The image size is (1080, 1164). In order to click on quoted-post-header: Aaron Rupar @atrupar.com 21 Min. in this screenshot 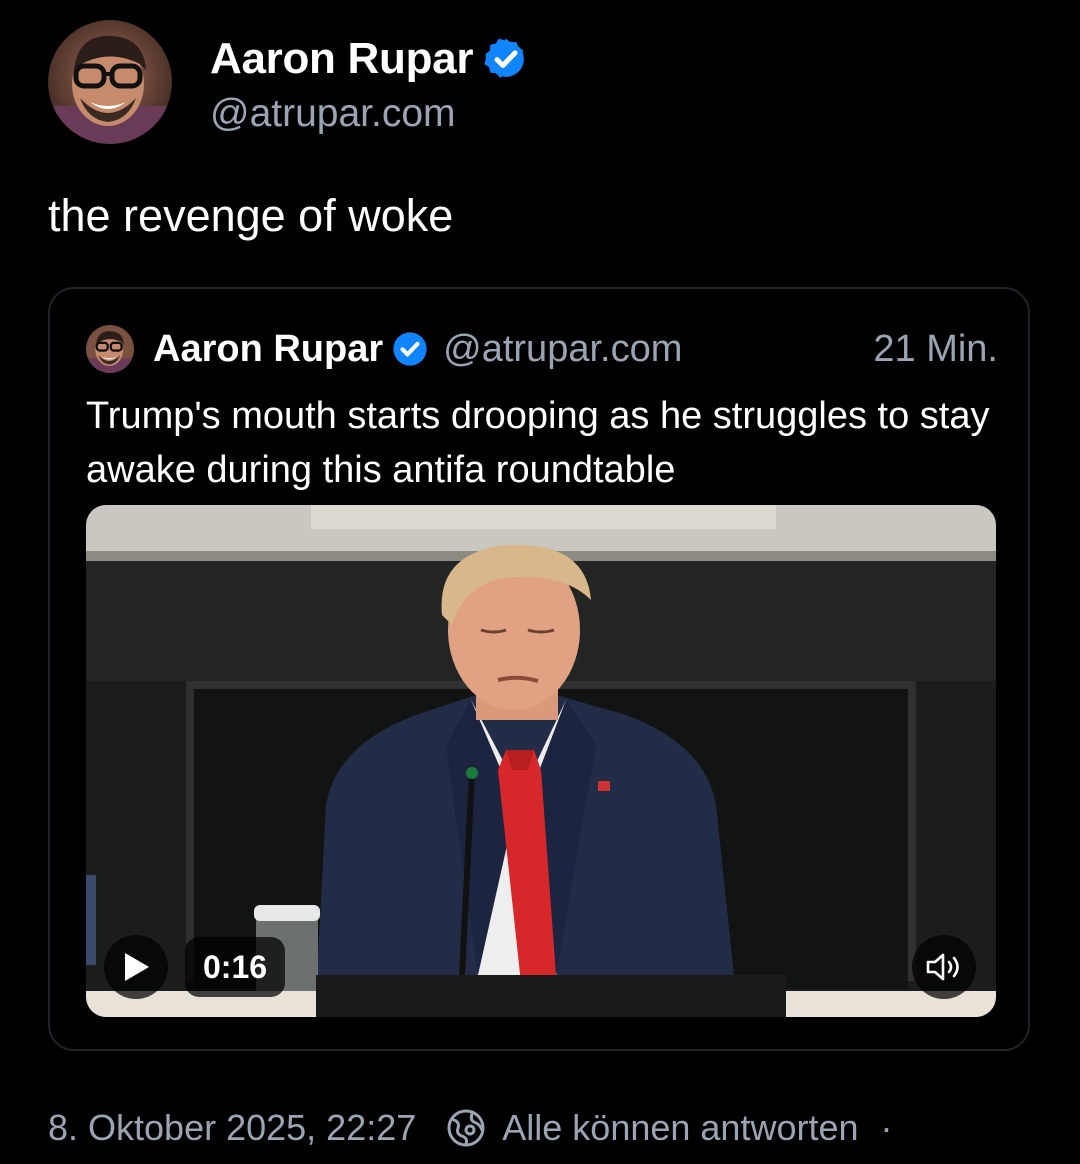, I will do `click(542, 349)`.